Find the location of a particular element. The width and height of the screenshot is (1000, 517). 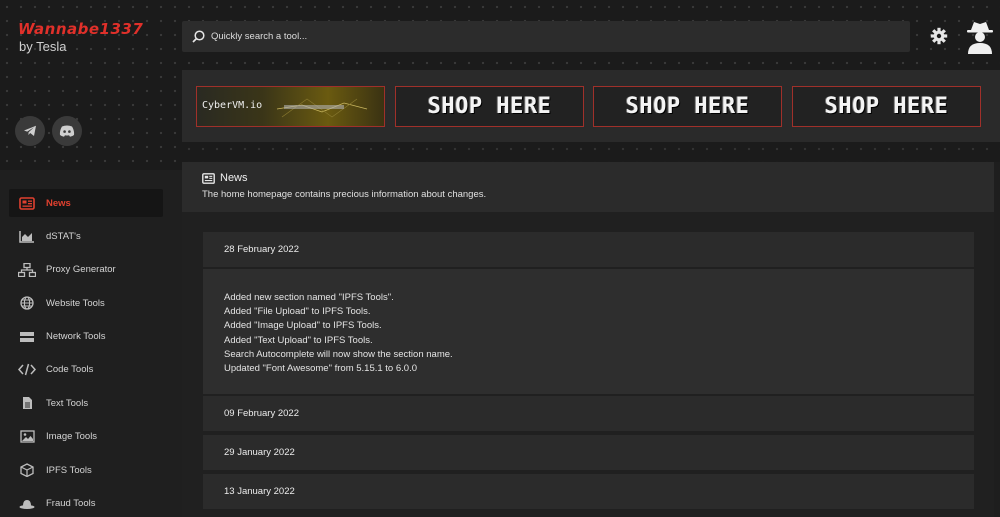

banner-graphic-icon is located at coordinates (322, 108).